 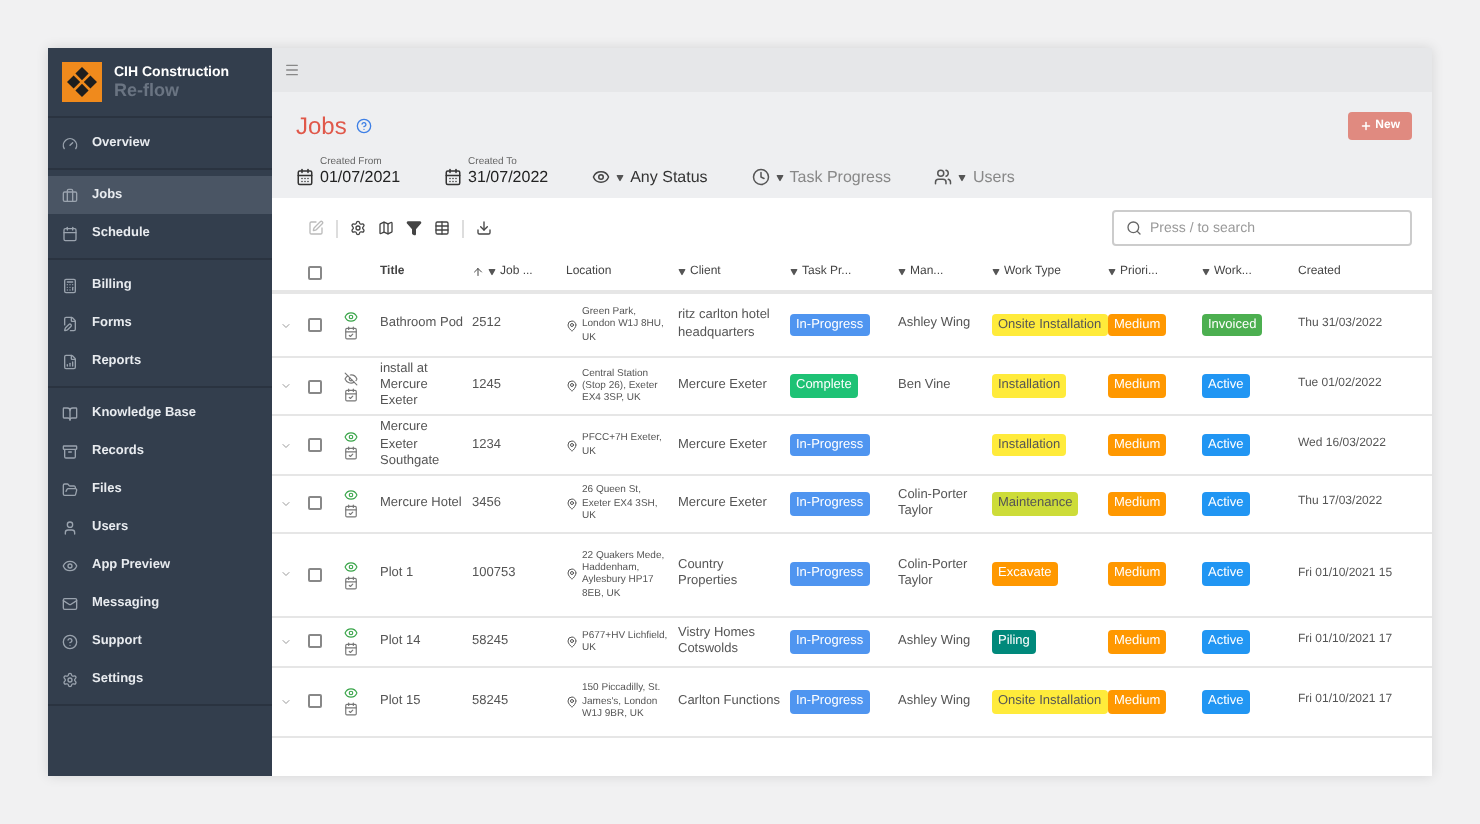 What do you see at coordinates (760, 177) in the screenshot?
I see `clock-icon` at bounding box center [760, 177].